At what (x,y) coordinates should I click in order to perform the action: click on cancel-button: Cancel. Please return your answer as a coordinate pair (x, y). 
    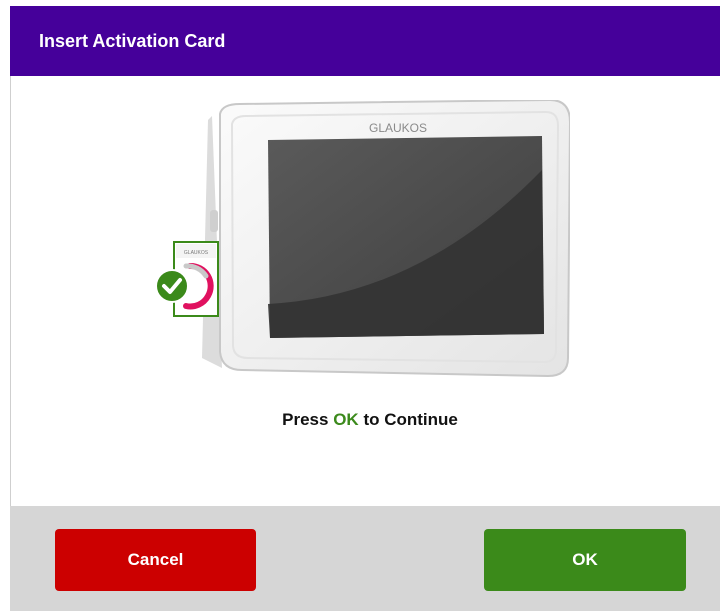
    Looking at the image, I should click on (155, 560).